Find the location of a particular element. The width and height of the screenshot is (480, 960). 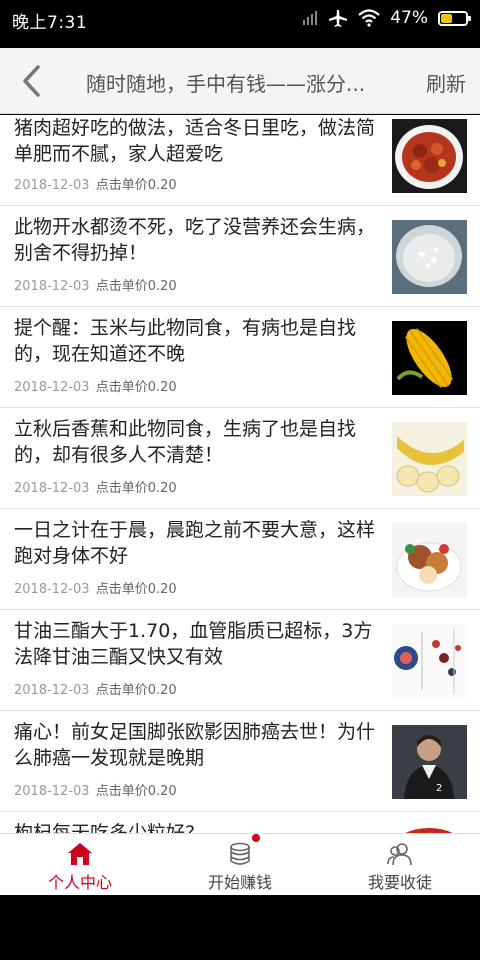

home-icon is located at coordinates (80, 854).